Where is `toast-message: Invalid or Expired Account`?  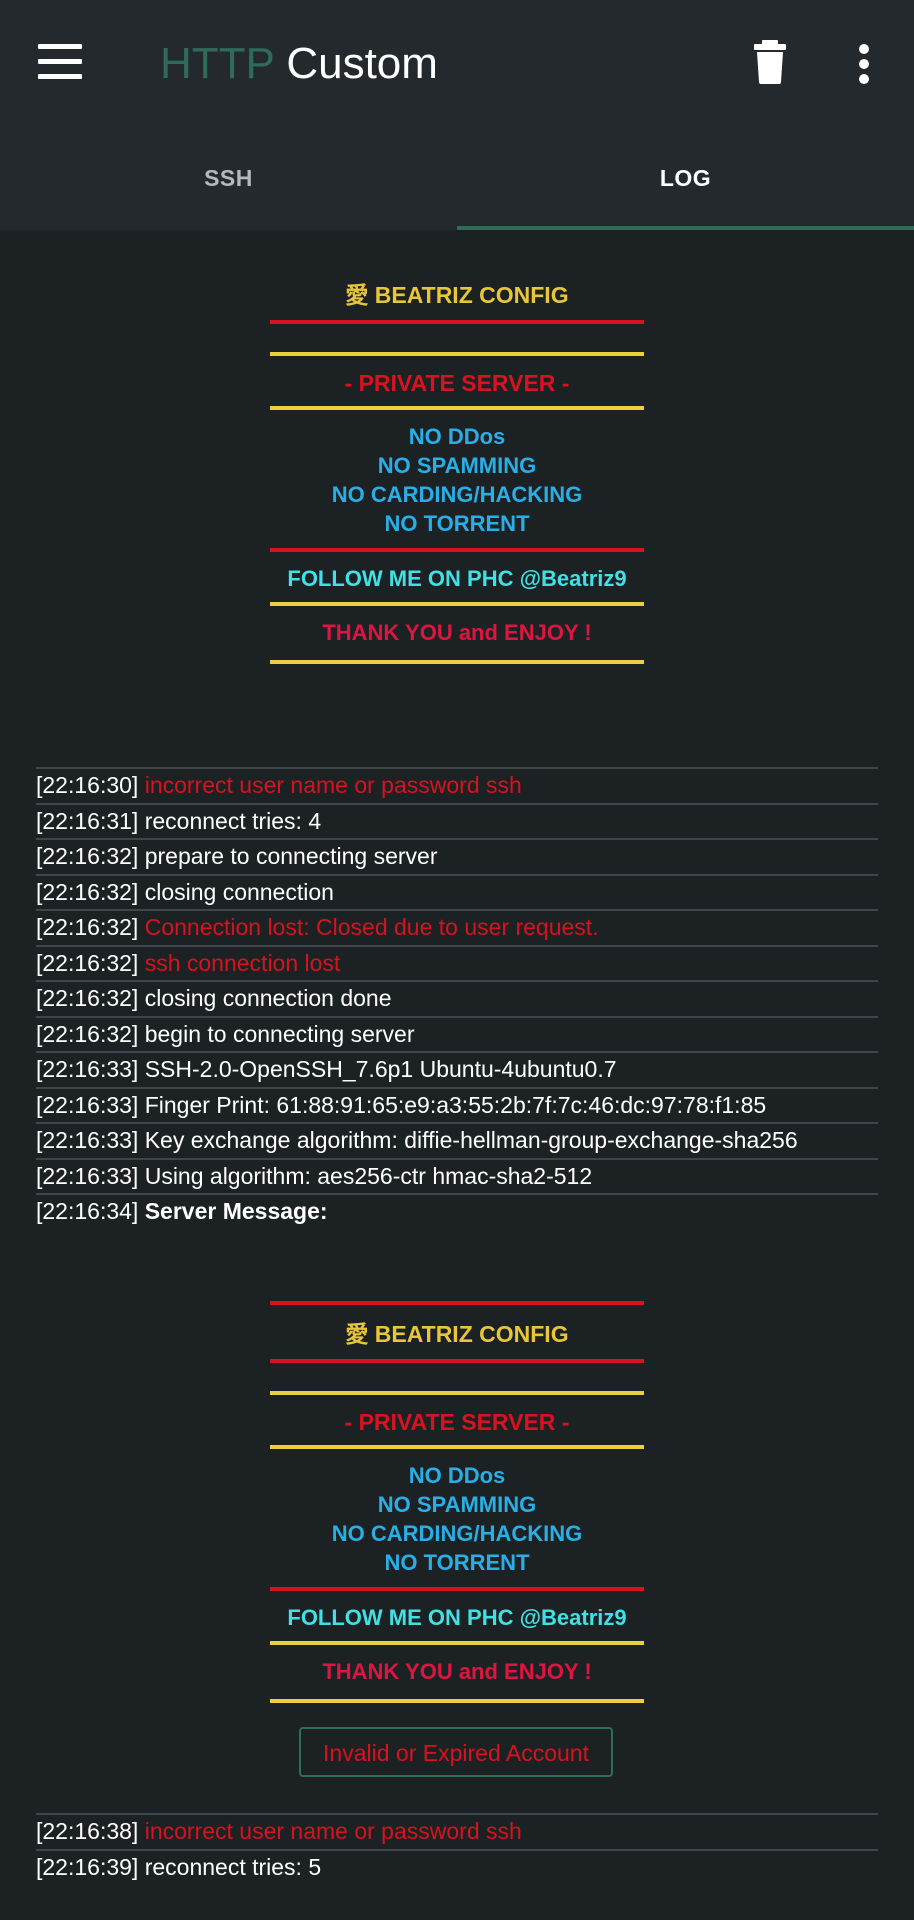 toast-message: Invalid or Expired Account is located at coordinates (456, 1752).